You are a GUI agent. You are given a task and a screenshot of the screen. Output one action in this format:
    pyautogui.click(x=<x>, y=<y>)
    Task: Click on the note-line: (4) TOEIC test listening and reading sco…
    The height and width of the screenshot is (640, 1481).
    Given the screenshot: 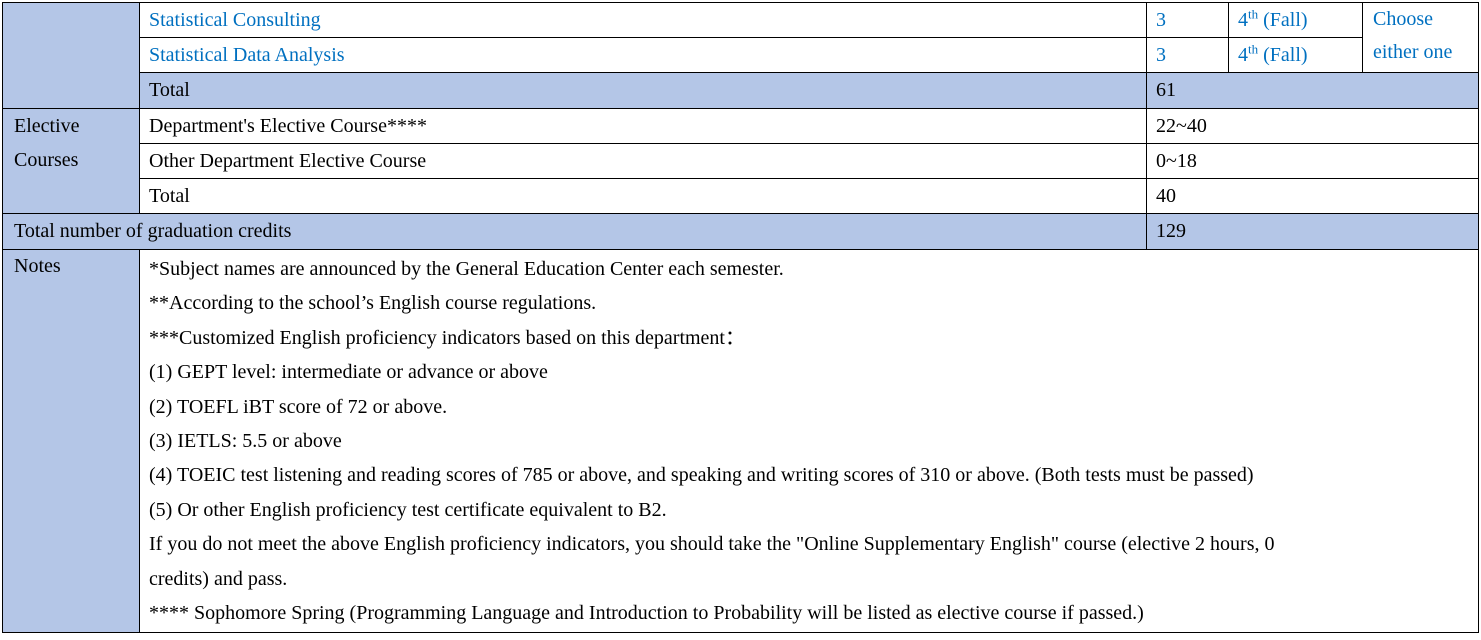 What is the action you would take?
    pyautogui.click(x=701, y=475)
    